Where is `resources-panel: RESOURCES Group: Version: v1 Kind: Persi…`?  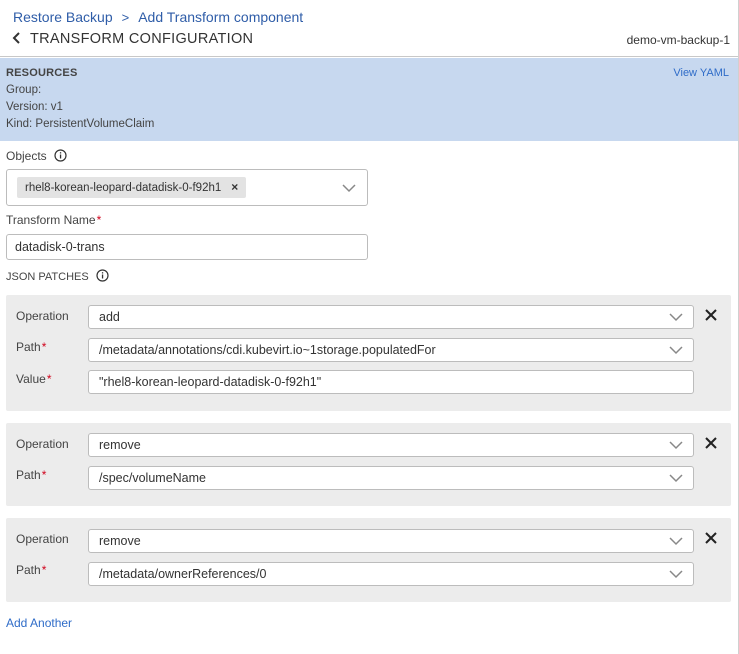
resources-panel: RESOURCES Group: Version: v1 Kind: Persi… is located at coordinates (369, 99).